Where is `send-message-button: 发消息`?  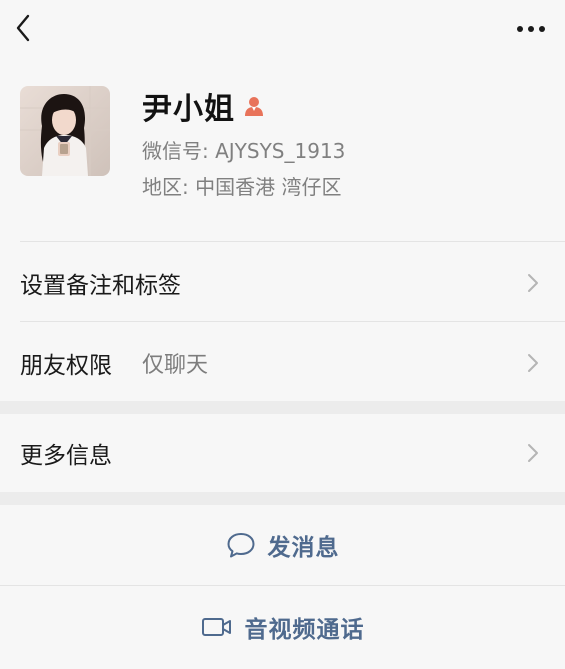 send-message-button: 发消息 is located at coordinates (282, 545).